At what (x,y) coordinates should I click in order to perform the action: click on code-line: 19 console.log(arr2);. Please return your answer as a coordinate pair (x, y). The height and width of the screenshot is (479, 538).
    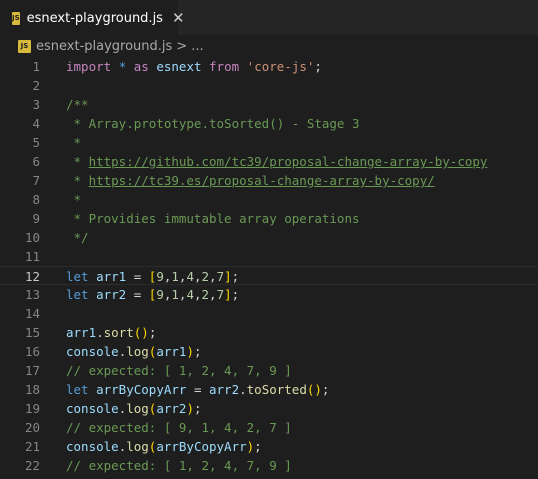
    Looking at the image, I should click on (269, 408).